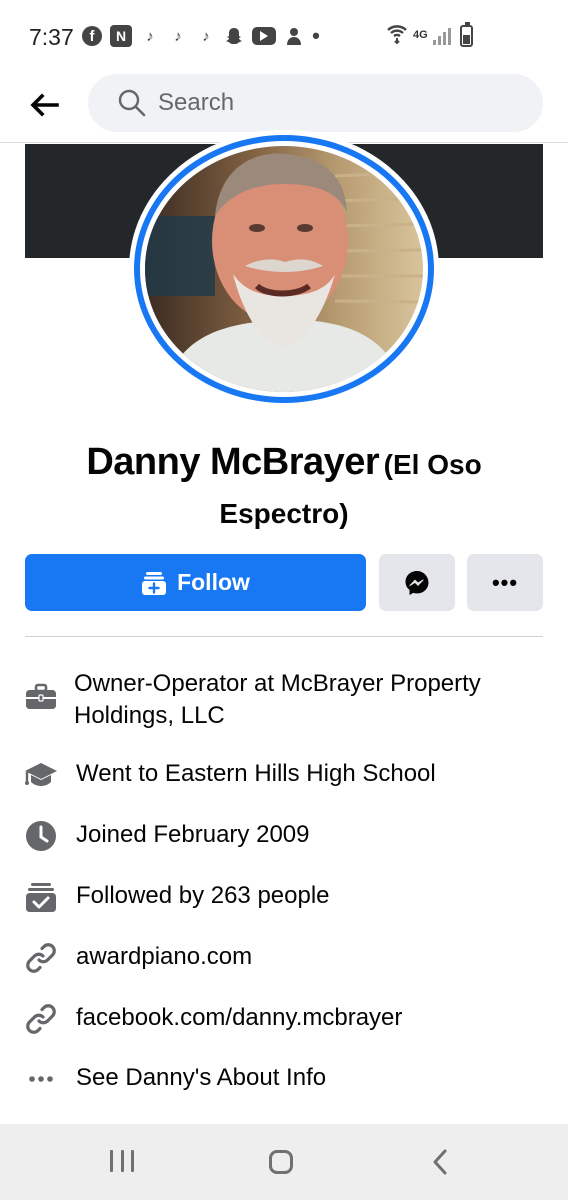 The height and width of the screenshot is (1200, 568). Describe the element at coordinates (201, 36) in the screenshot. I see `notification-icons: f N ♪ ♪ ♪ •` at that location.